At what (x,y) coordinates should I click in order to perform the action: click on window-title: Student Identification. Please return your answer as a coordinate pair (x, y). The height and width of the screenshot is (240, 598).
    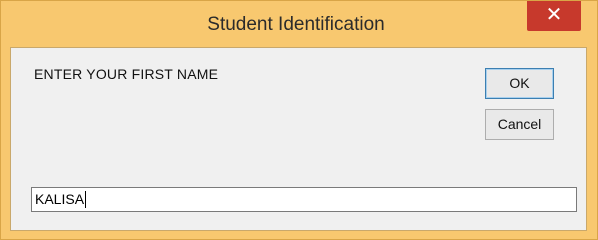
    Looking at the image, I should click on (296, 24).